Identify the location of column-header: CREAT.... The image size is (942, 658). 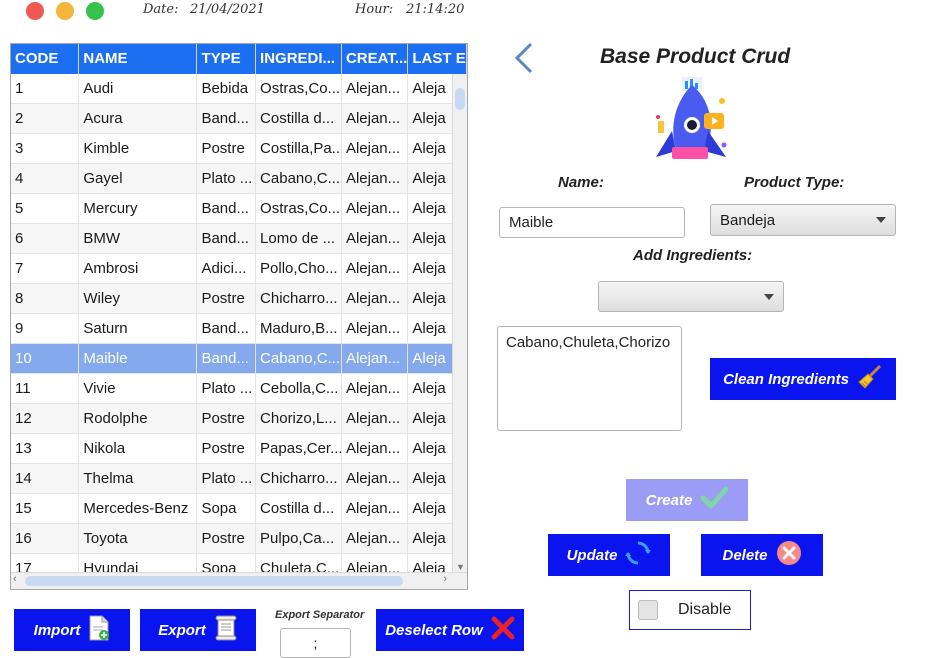
(375, 59).